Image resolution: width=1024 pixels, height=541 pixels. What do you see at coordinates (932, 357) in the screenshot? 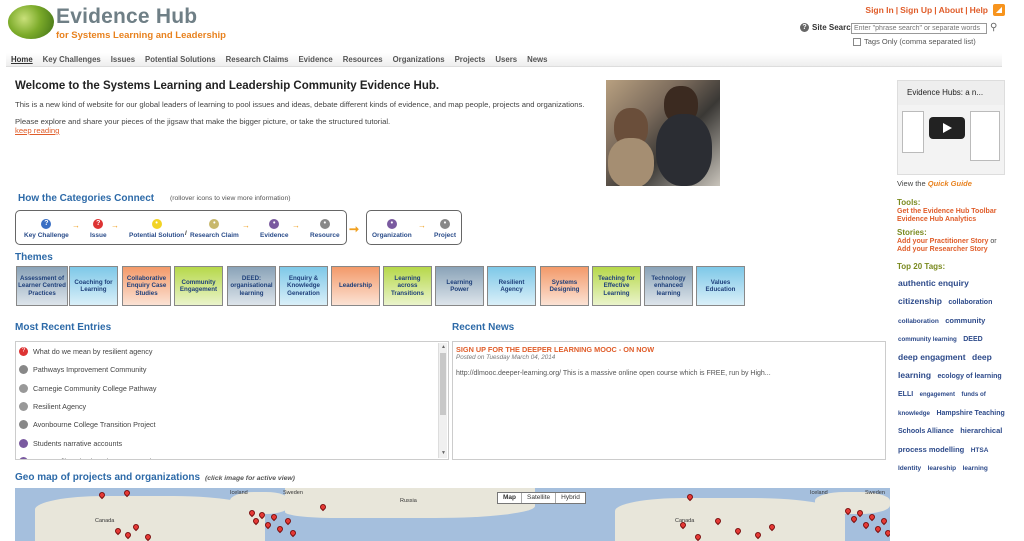
I see `tag-link: deep engagment` at bounding box center [932, 357].